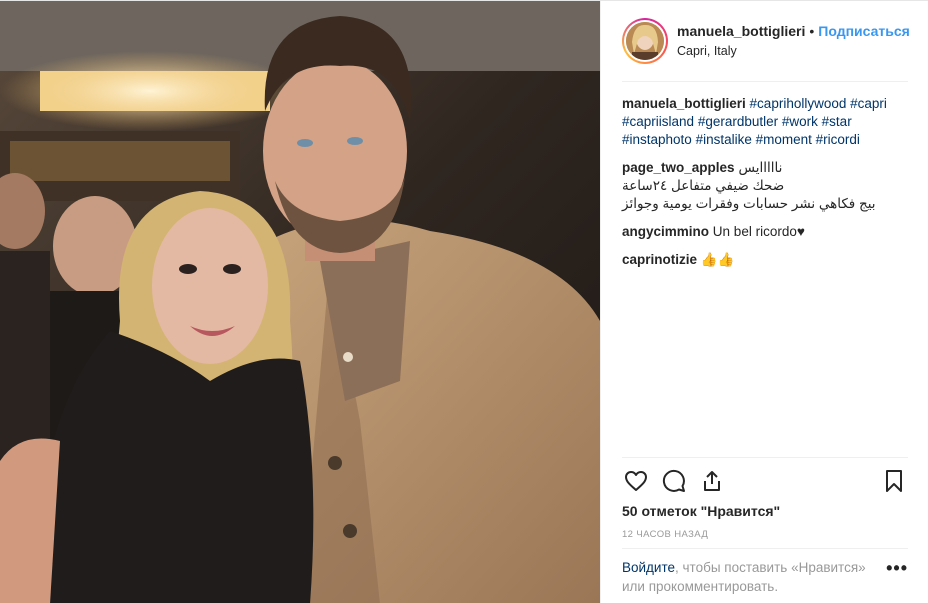  Describe the element at coordinates (897, 568) in the screenshot. I see `more-options-icon: •••` at that location.